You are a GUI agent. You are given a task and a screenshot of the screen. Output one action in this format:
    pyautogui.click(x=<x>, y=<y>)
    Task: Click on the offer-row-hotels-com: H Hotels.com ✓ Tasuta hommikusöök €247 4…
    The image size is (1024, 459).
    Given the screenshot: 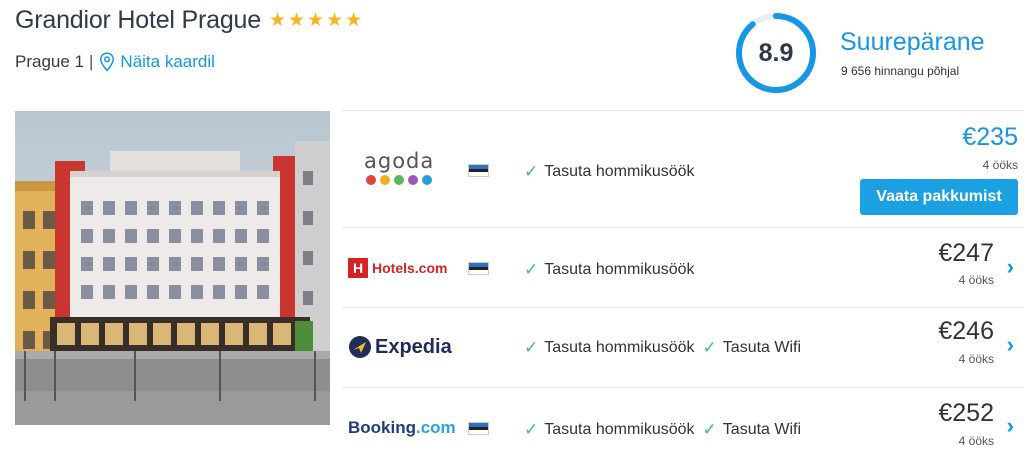 What is the action you would take?
    pyautogui.click(x=683, y=267)
    